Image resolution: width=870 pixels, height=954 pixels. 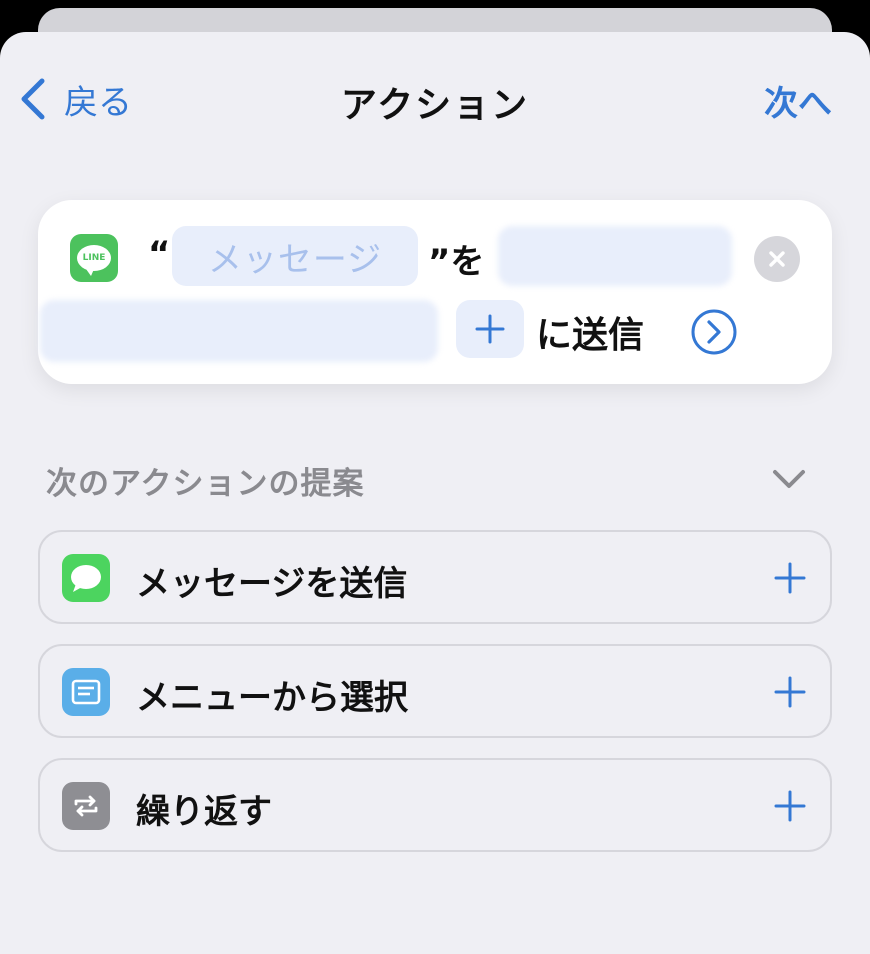 I want to click on suggestion-label: メッセージを送信, so click(x=272, y=584).